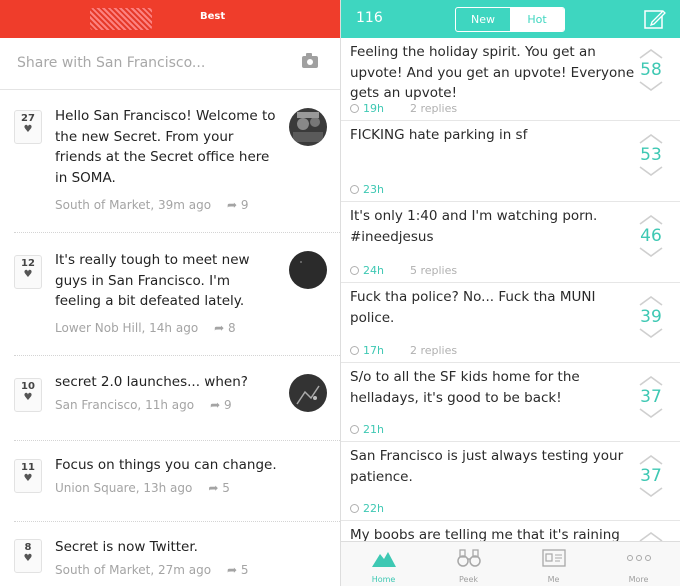  What do you see at coordinates (124, 488) in the screenshot?
I see `post-location: Union Square, 13h ago` at bounding box center [124, 488].